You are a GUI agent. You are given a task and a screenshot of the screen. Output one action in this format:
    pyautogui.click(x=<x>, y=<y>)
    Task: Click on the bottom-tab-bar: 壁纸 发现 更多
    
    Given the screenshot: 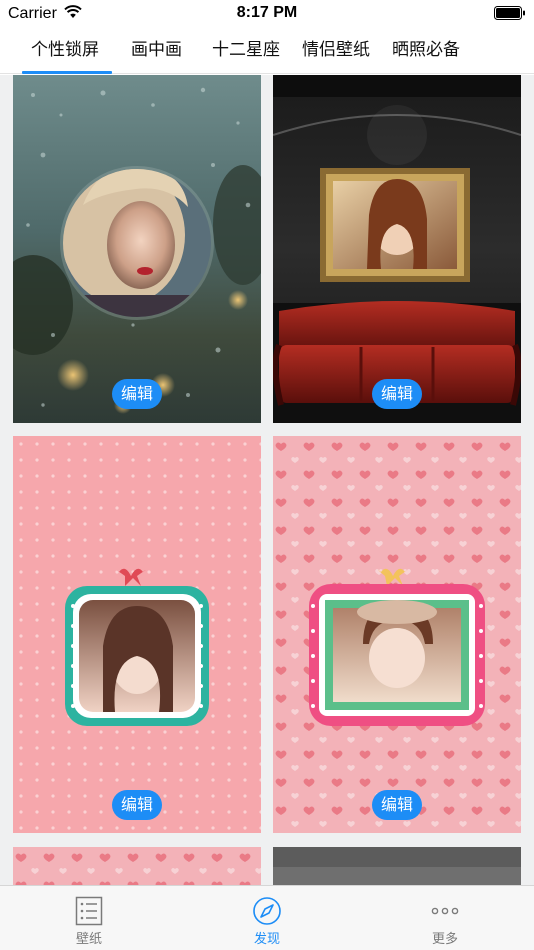 What is the action you would take?
    pyautogui.click(x=267, y=917)
    